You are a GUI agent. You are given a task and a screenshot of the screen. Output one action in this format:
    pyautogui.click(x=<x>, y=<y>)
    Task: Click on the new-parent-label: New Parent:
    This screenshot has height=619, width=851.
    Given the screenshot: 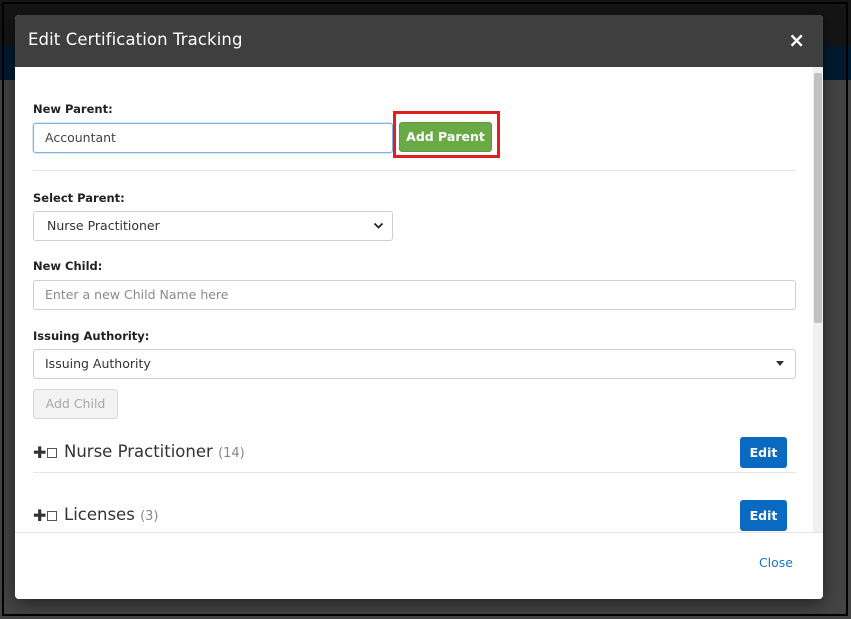 What is the action you would take?
    pyautogui.click(x=73, y=109)
    